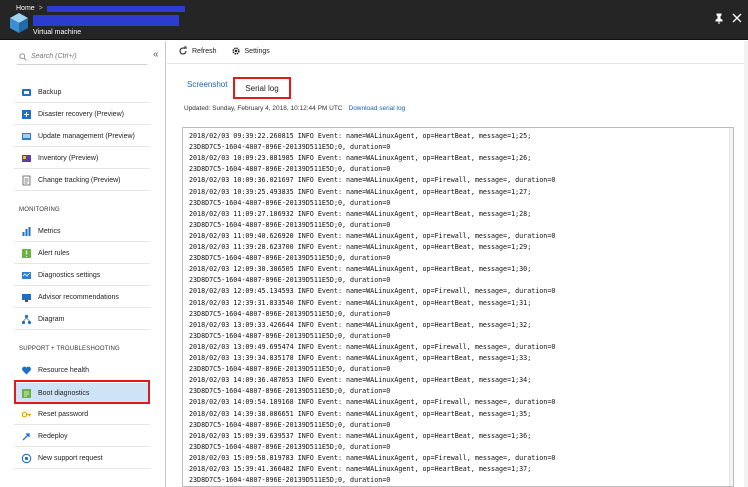  I want to click on sidebar-item-disaster-recovery: Disaster recovery (Preview), so click(82, 114).